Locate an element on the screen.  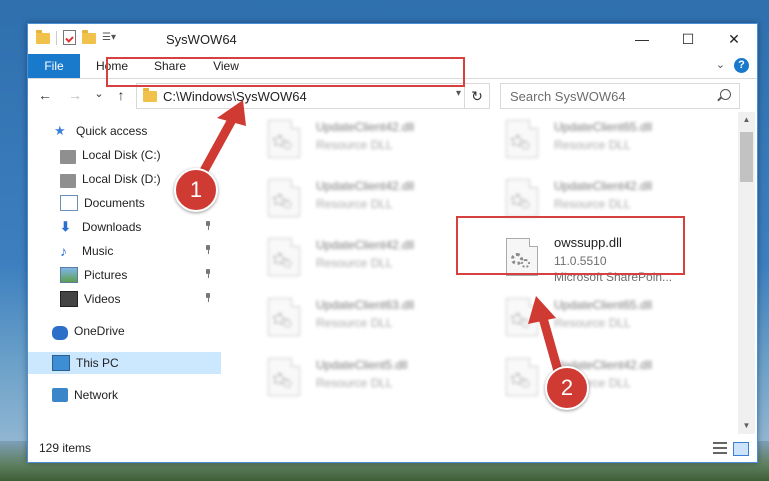
search-icon is located at coordinates (725, 94).